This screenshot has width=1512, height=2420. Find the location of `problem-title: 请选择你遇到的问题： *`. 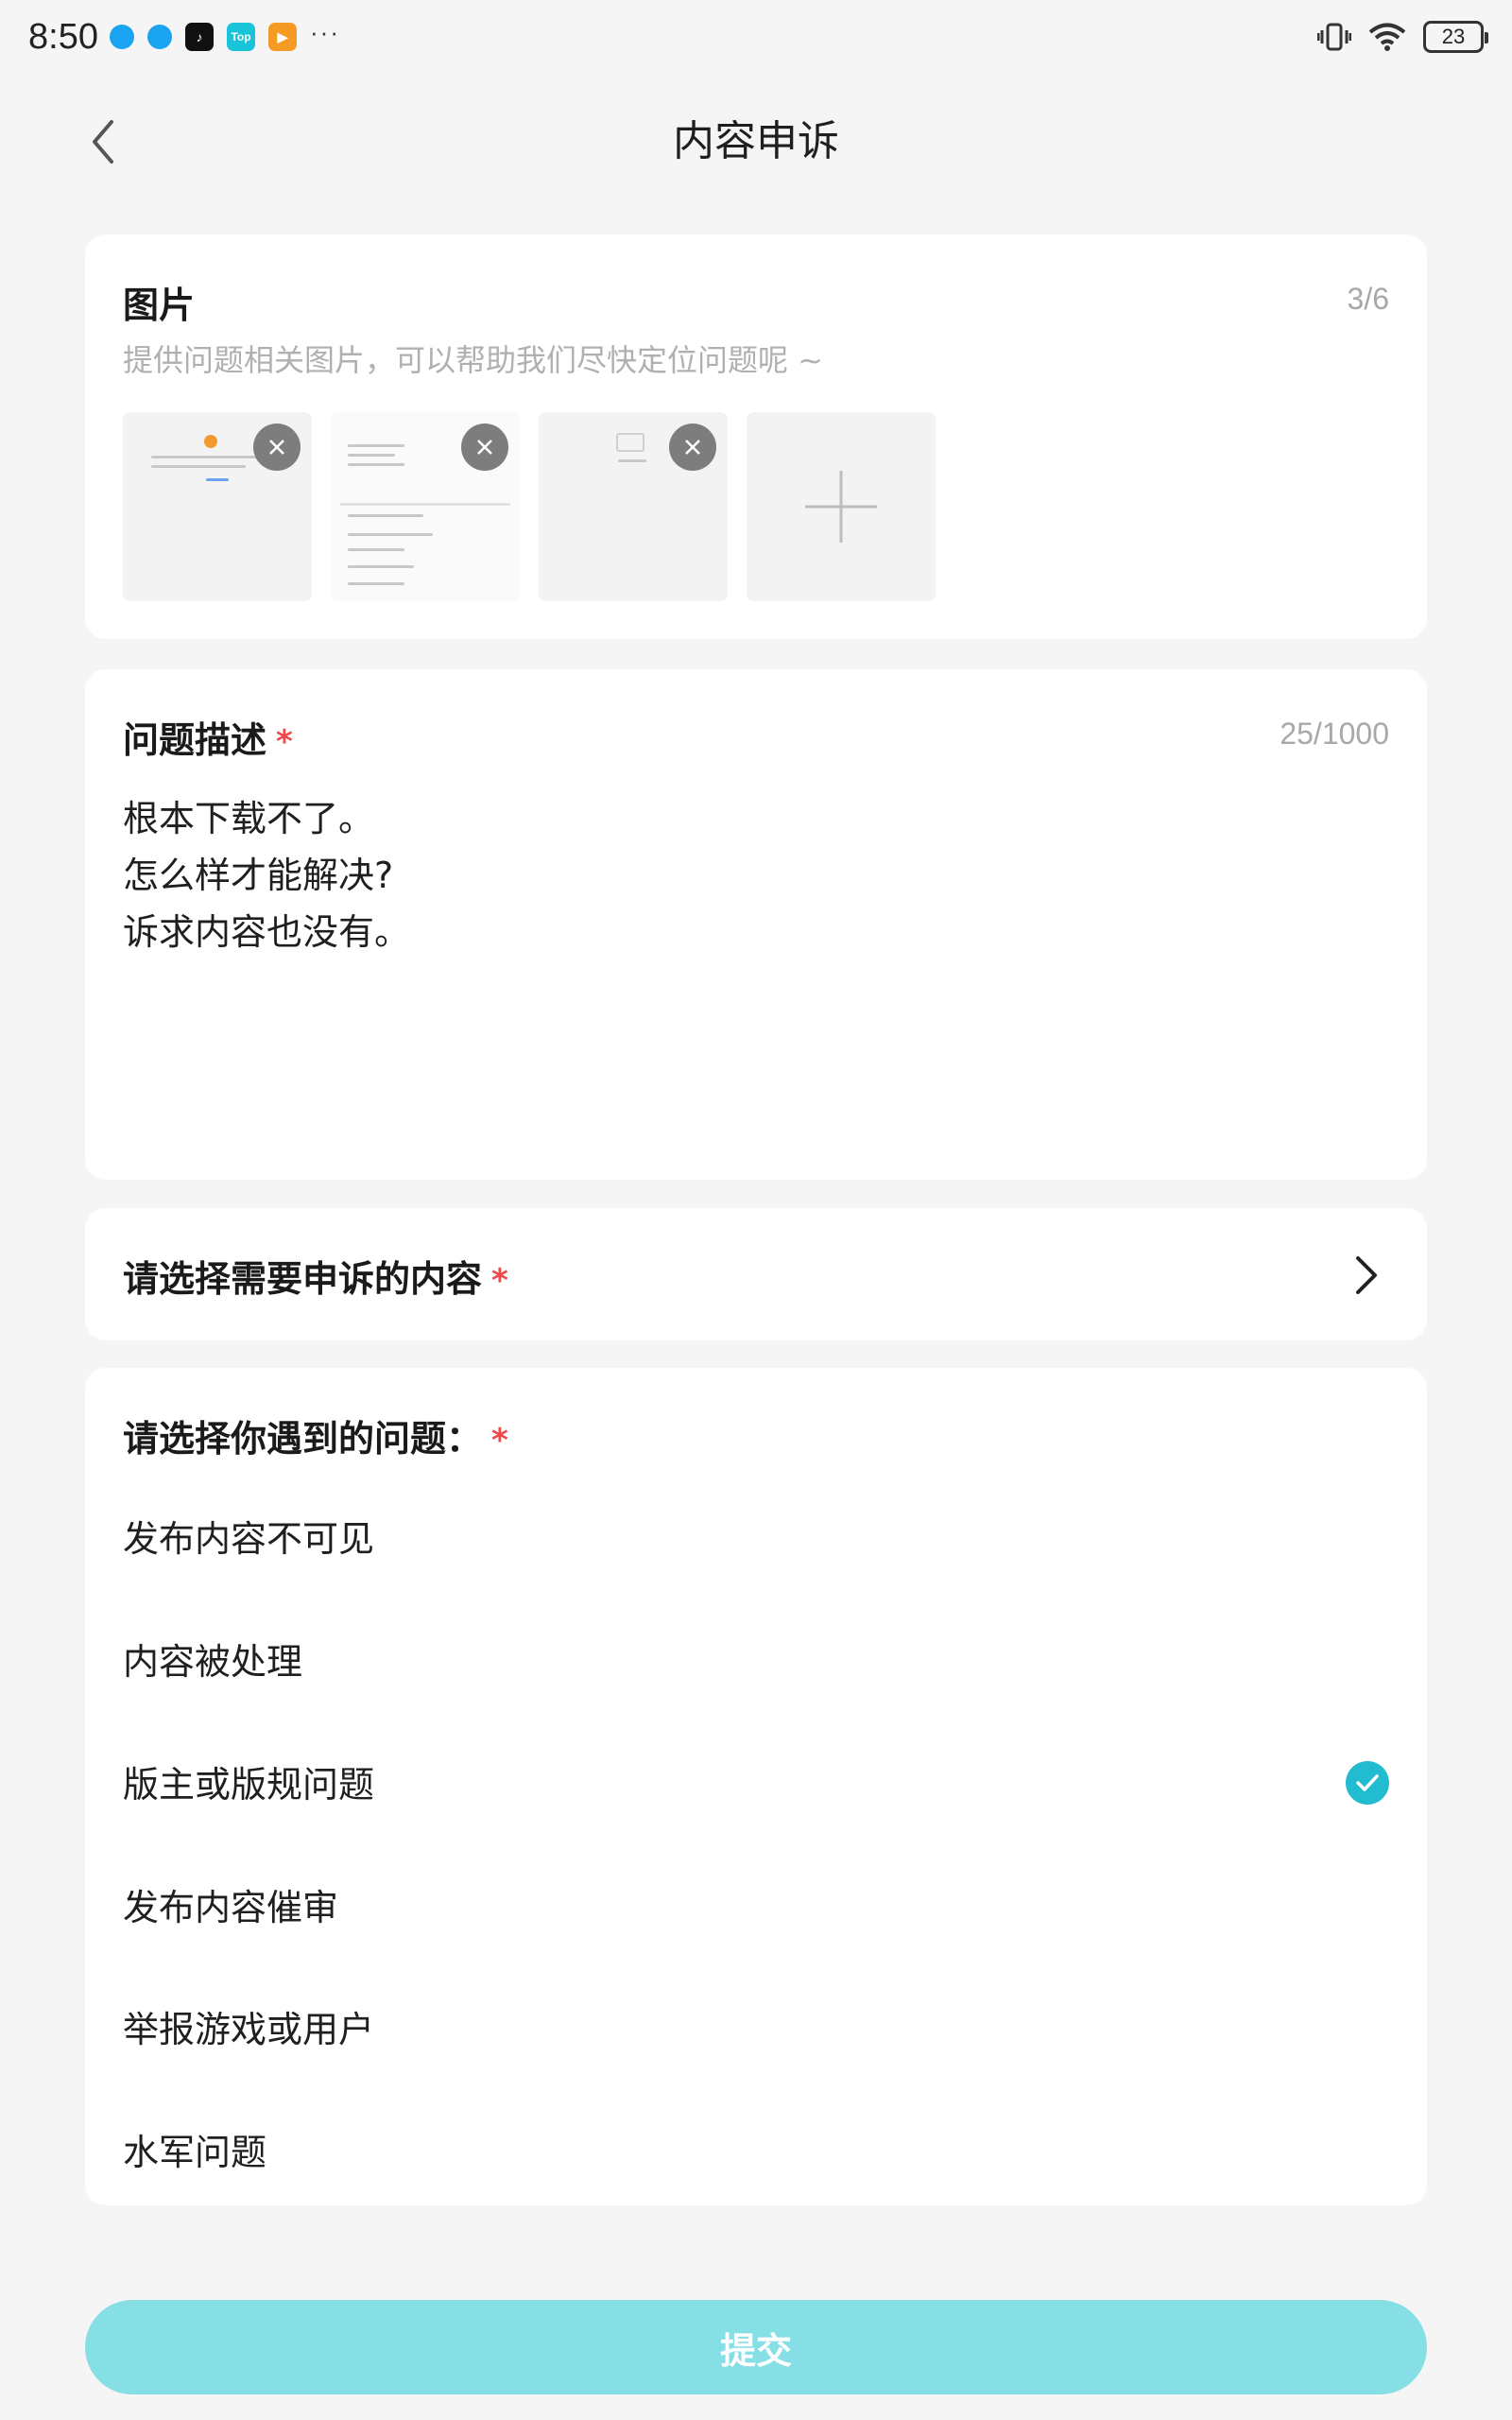

problem-title: 请选择你遇到的问题： * is located at coordinates (315, 1439).